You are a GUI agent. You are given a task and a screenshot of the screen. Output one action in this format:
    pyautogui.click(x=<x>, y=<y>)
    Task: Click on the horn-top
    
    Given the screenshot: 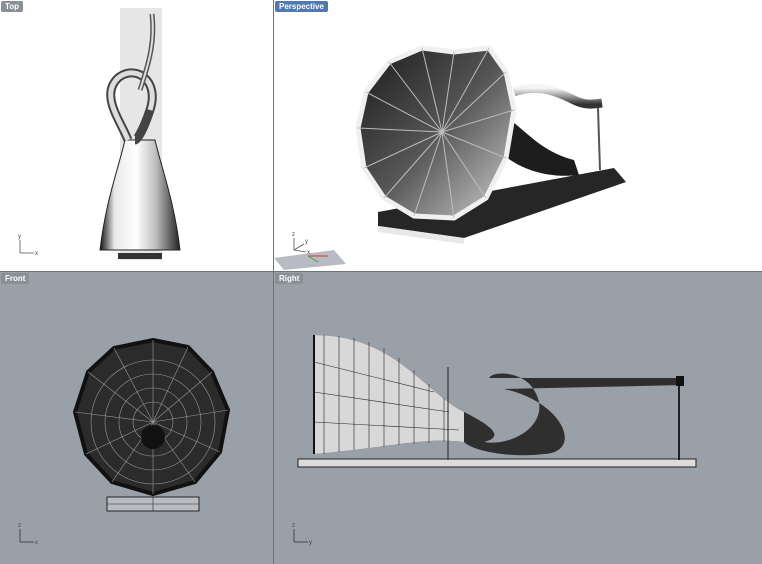 What is the action you would take?
    pyautogui.click(x=140, y=195)
    